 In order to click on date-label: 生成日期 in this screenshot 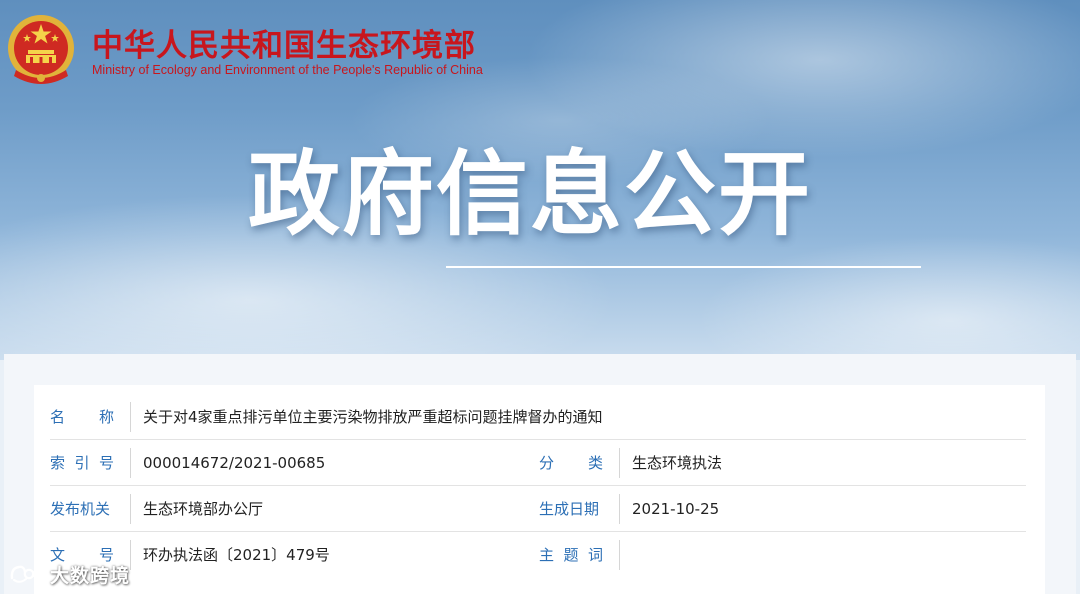, I will do `click(569, 509)`.